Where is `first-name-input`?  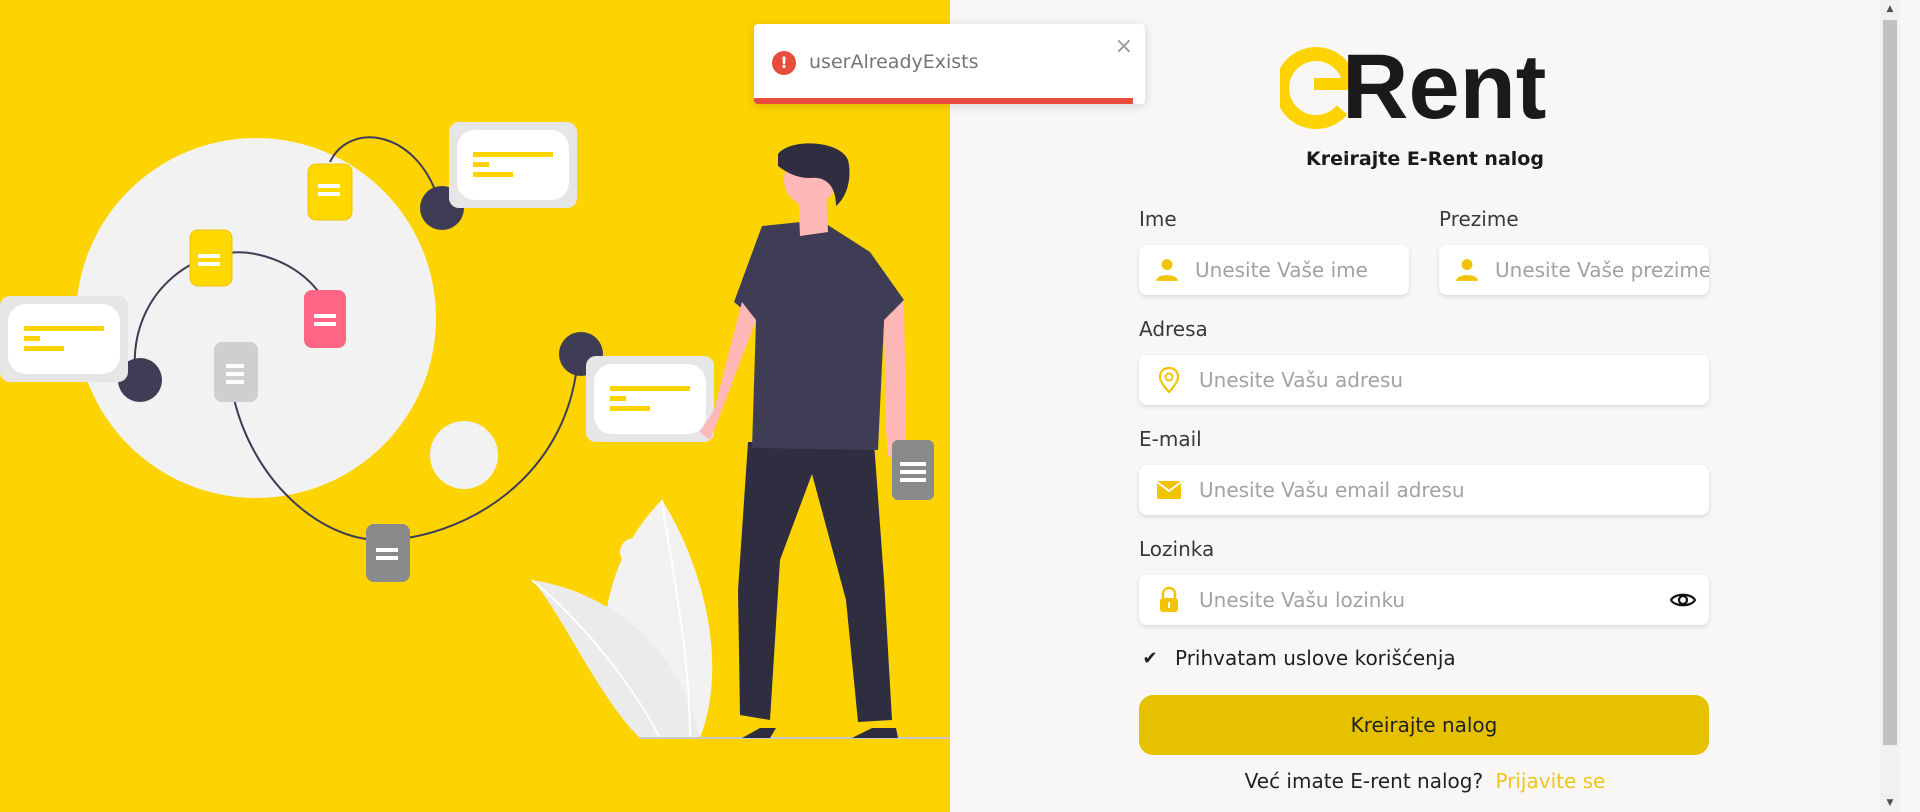 first-name-input is located at coordinates (1302, 270).